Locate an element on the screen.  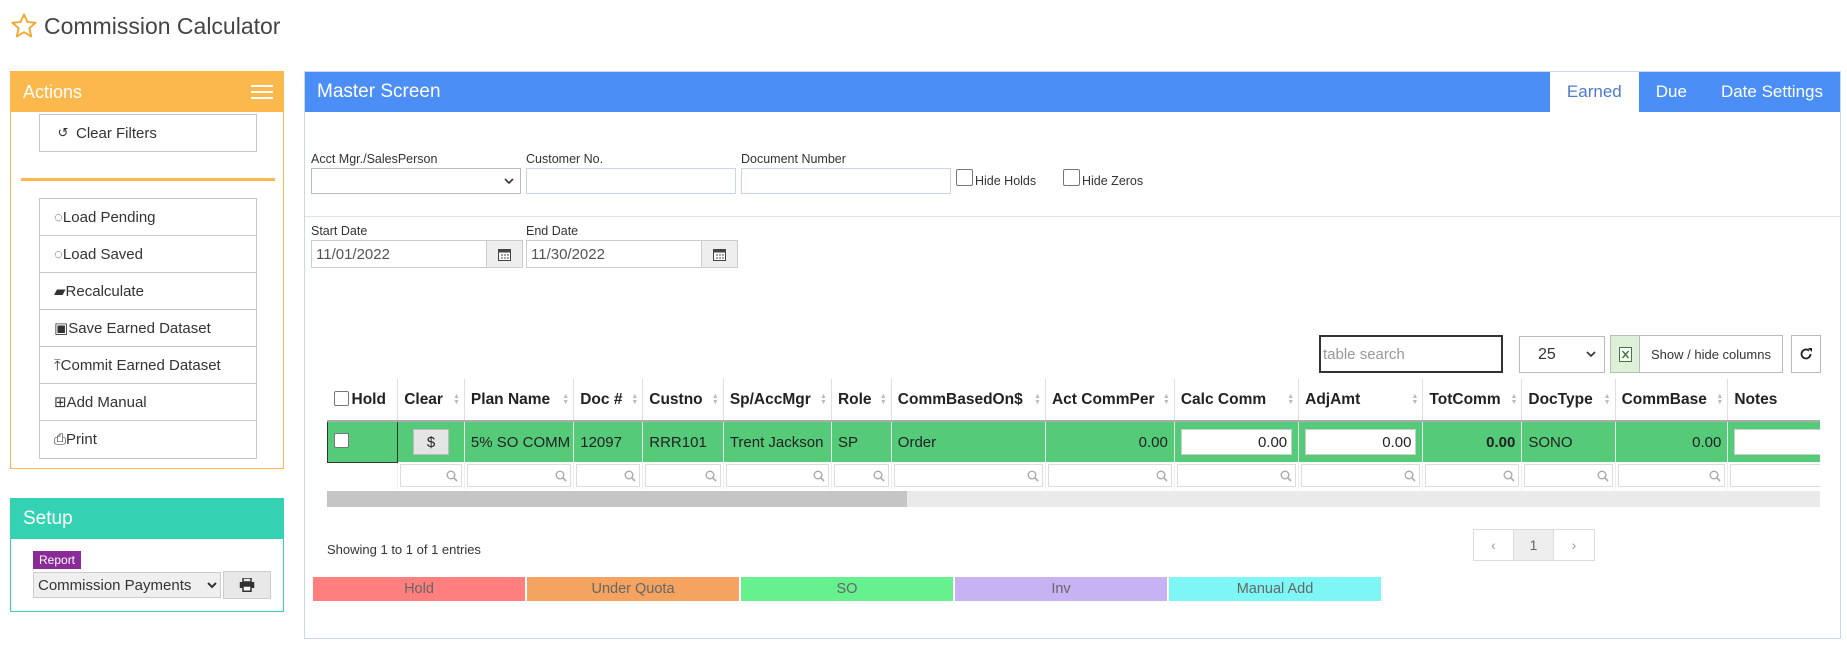
page-1-button: 1 is located at coordinates (1534, 545).